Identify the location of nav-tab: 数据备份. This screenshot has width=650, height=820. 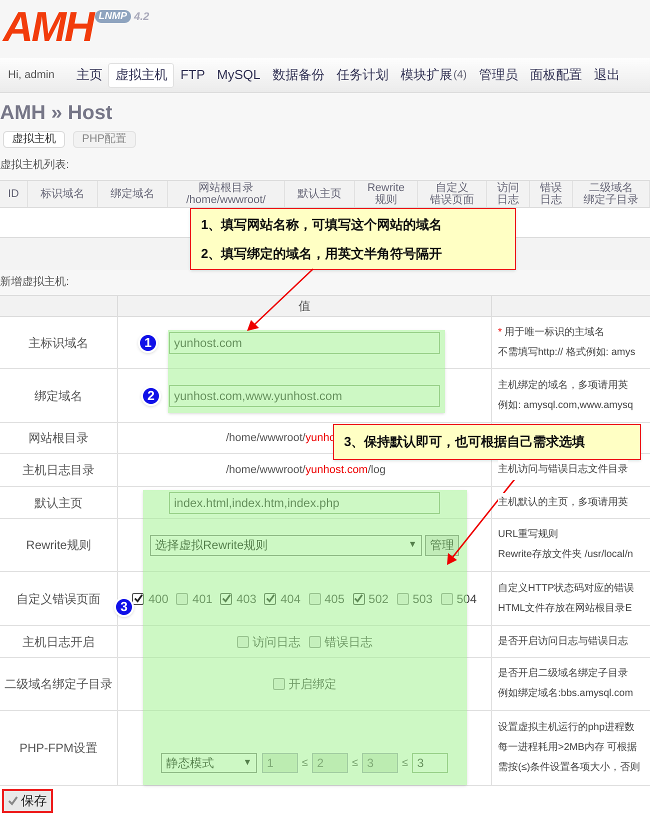
(298, 75).